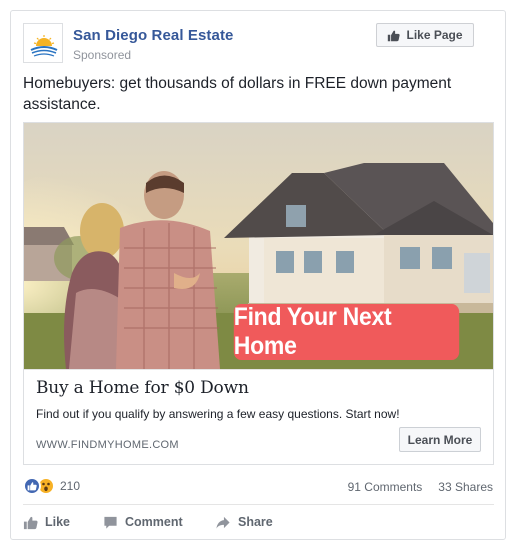  I want to click on sponsored-label: Sponsored, so click(102, 55).